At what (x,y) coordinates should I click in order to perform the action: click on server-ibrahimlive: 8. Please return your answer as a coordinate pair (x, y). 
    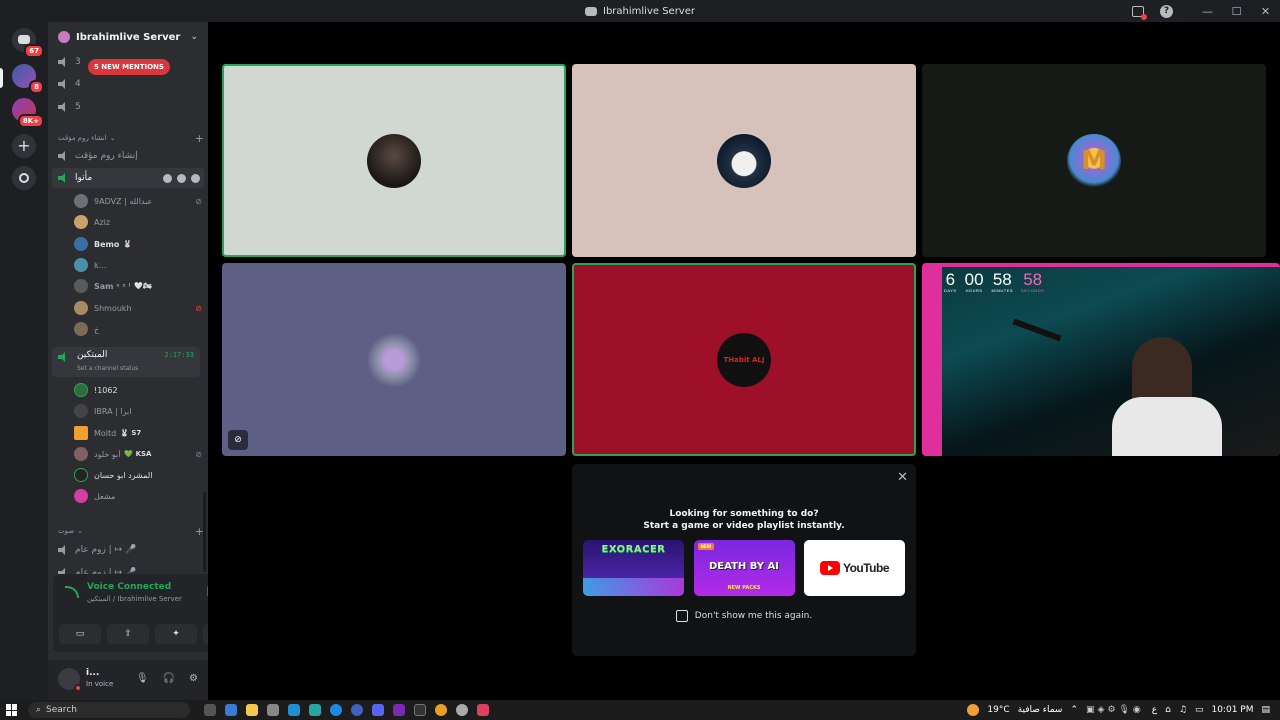
    Looking at the image, I should click on (28, 79).